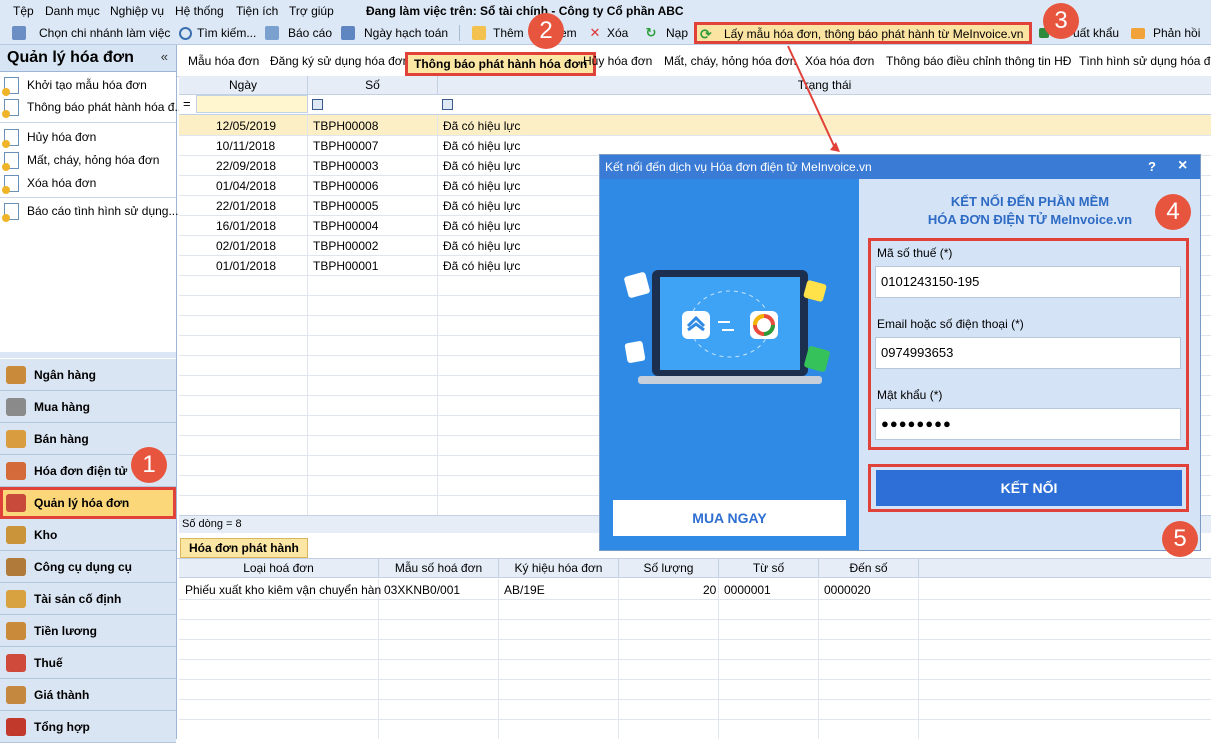  I want to click on tab-dieu-chinh-thong-tin: Thông báo điều chỉnh thông tin HĐ, so click(978, 61).